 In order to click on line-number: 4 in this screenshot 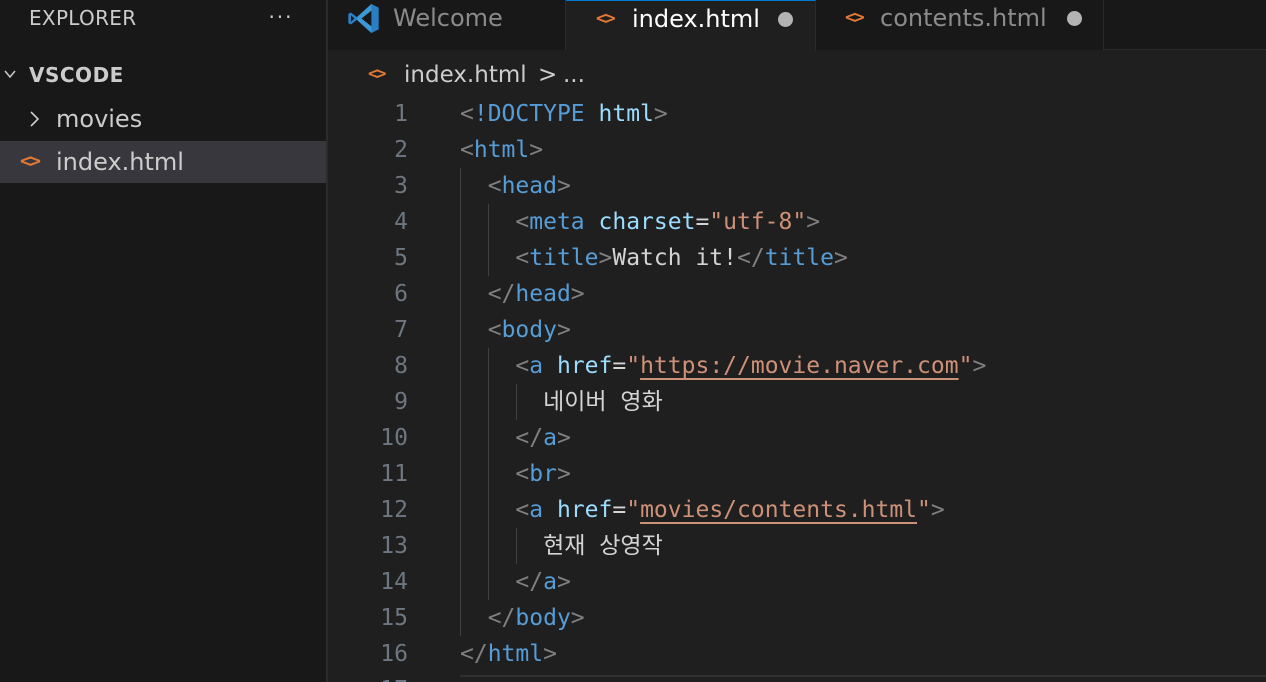, I will do `click(401, 222)`.